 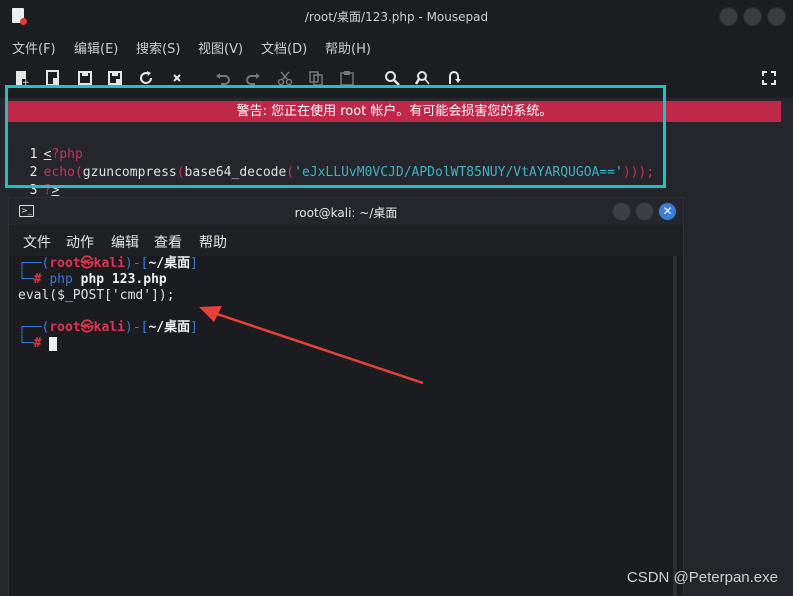 I want to click on editor-window-title: /root/桌面/123.php - Mousepad, so click(x=396, y=17).